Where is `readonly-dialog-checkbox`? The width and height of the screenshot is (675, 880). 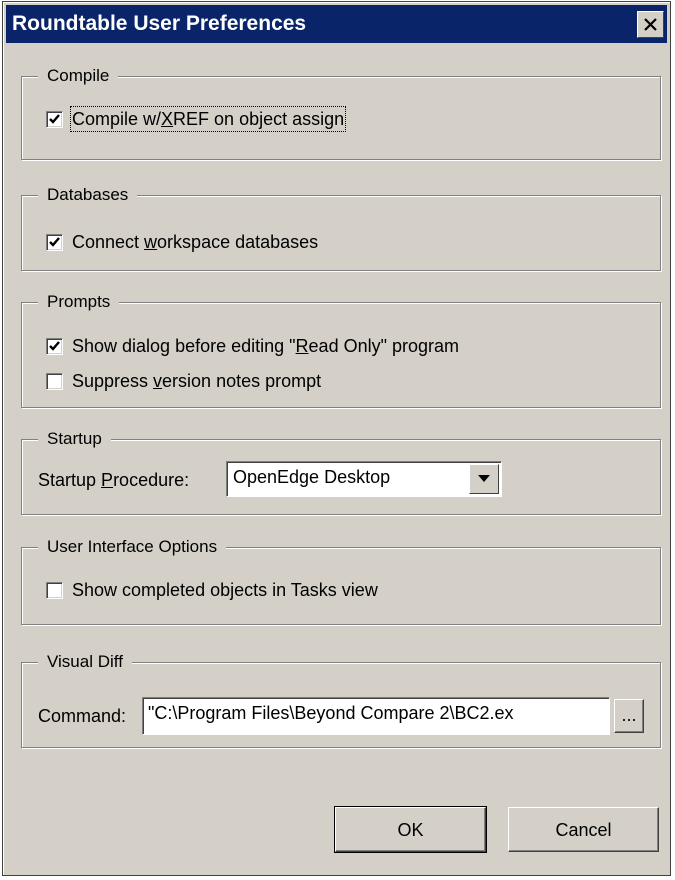
readonly-dialog-checkbox is located at coordinates (54, 346).